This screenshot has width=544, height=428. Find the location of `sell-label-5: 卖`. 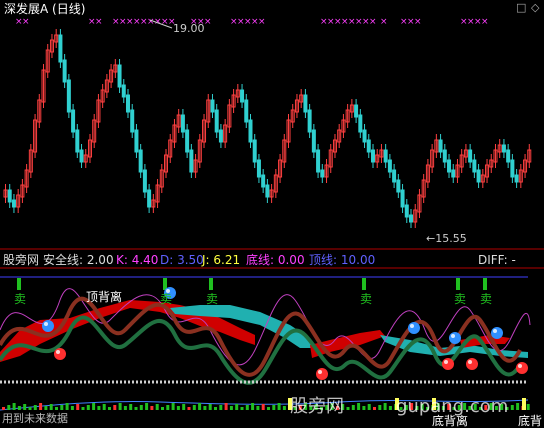

sell-label-5: 卖 is located at coordinates (460, 299).